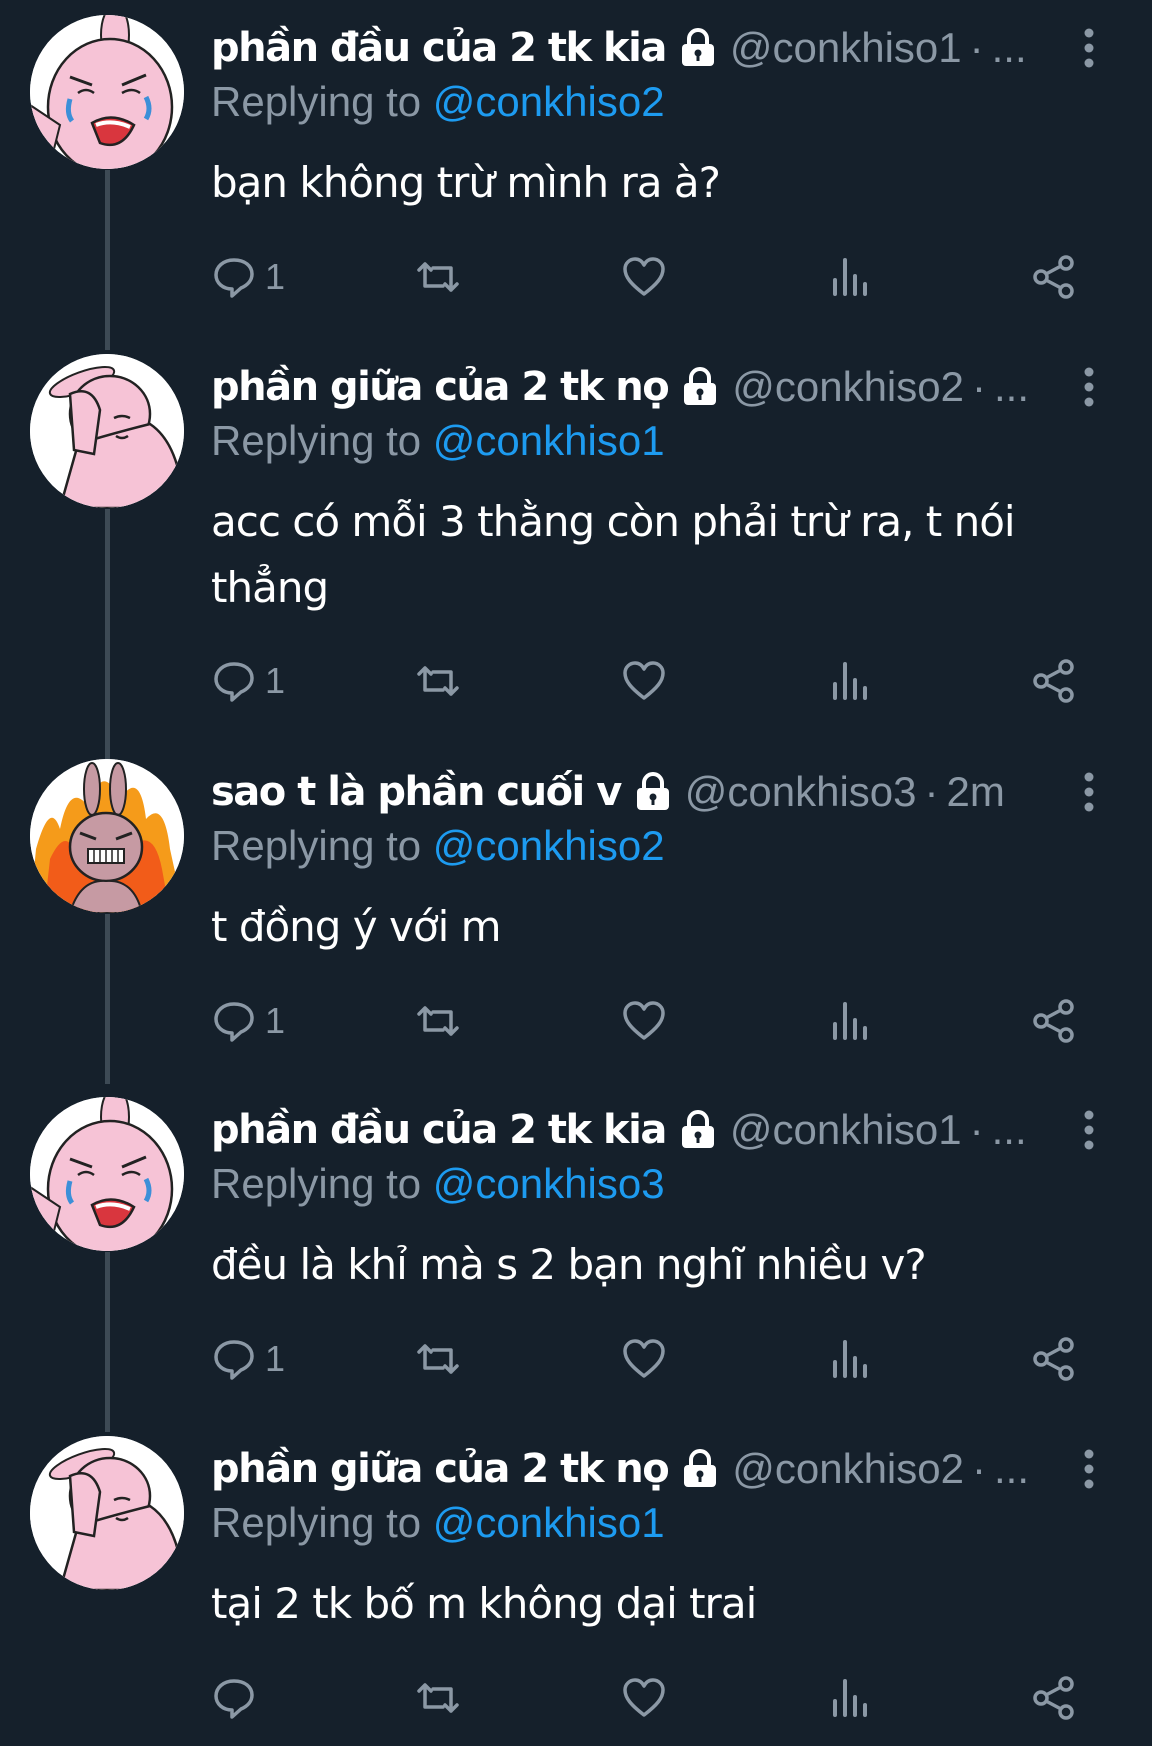 The width and height of the screenshot is (1152, 1746). Describe the element at coordinates (322, 845) in the screenshot. I see `replying-to-label: Replying to` at that location.